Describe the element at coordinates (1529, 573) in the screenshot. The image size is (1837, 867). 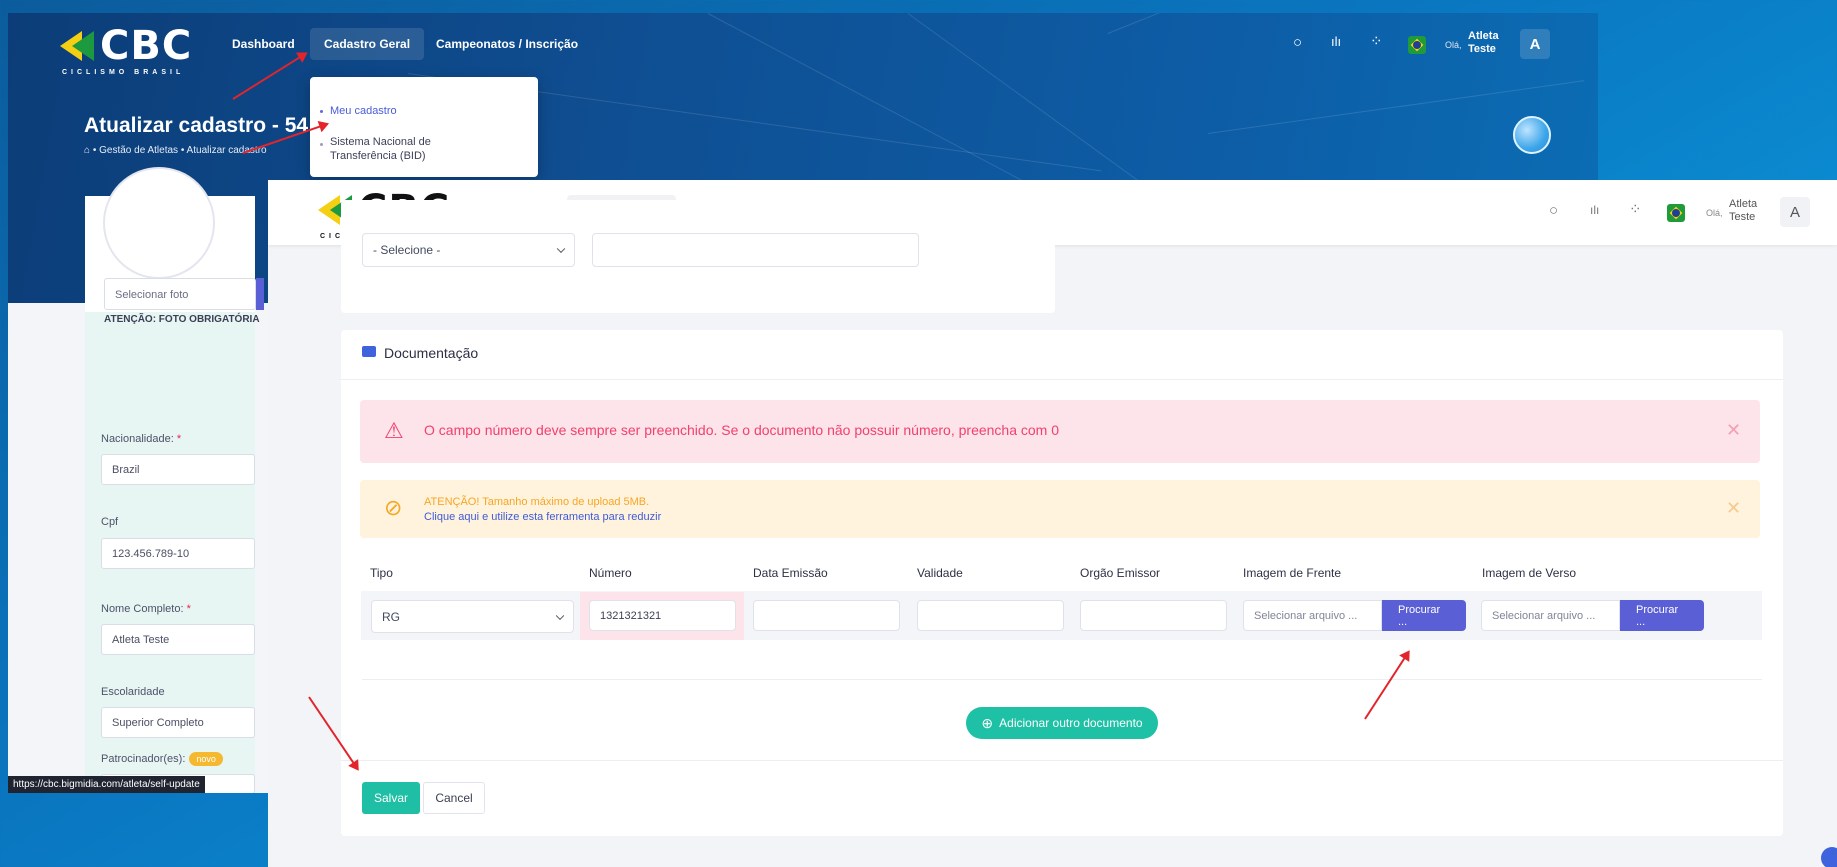
I see `col-imagem-verso: Imagem de Verso` at that location.